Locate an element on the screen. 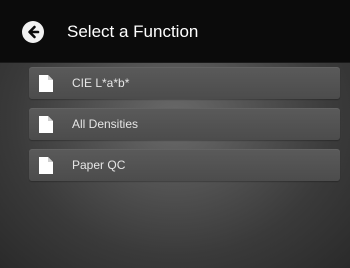  back-button is located at coordinates (33, 32).